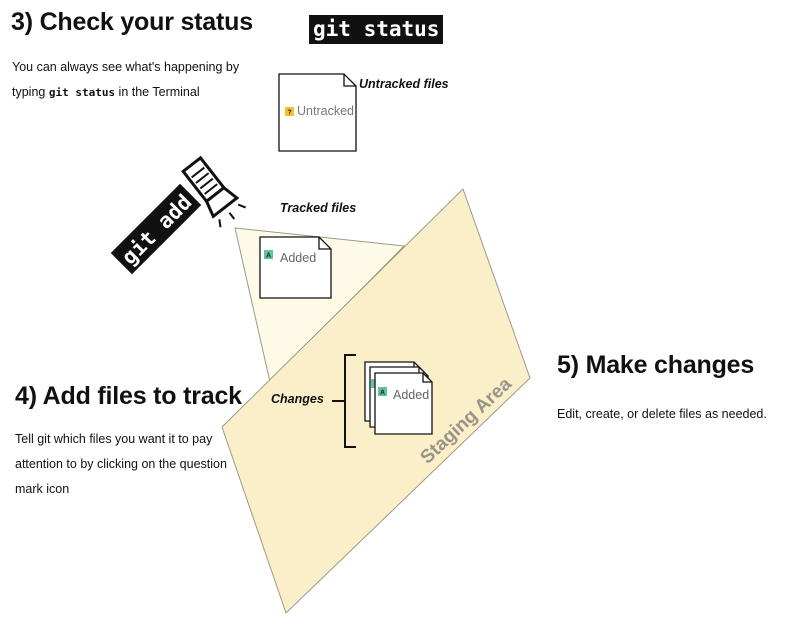 Image resolution: width=792 pixels, height=626 pixels. I want to click on section3-line1: You can always see what's happening by, so click(126, 67).